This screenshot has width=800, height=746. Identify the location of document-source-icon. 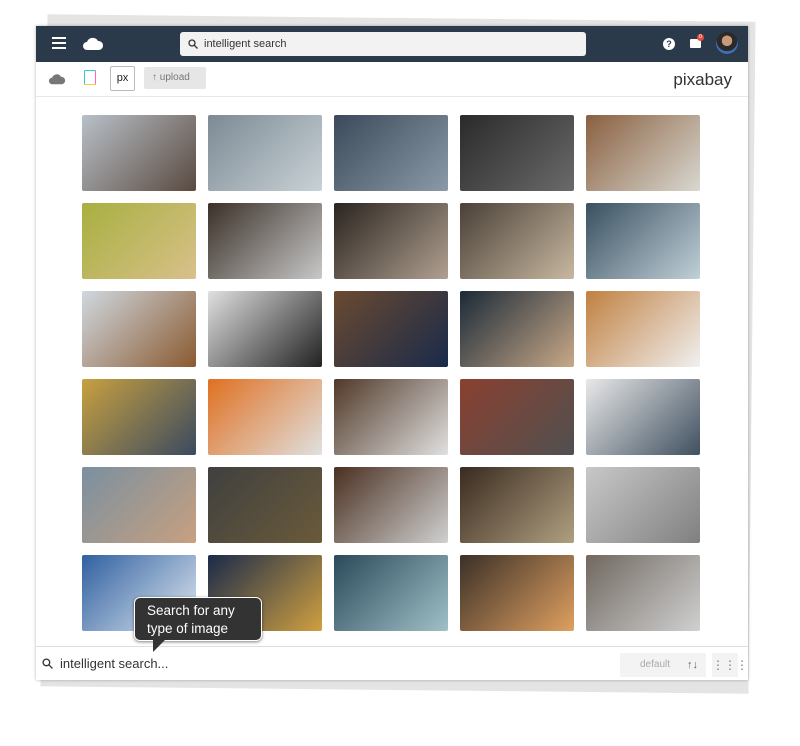
(90, 77).